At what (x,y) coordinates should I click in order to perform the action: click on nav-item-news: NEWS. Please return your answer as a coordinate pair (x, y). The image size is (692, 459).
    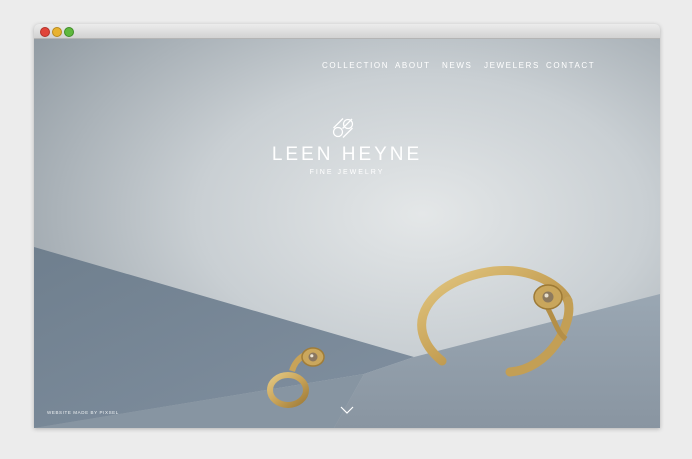
    Looking at the image, I should click on (457, 65).